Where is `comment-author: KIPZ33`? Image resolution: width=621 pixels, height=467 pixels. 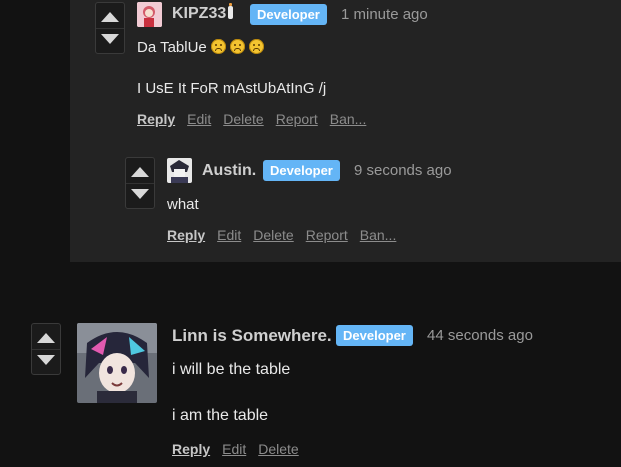 comment-author: KIPZ33 is located at coordinates (203, 13).